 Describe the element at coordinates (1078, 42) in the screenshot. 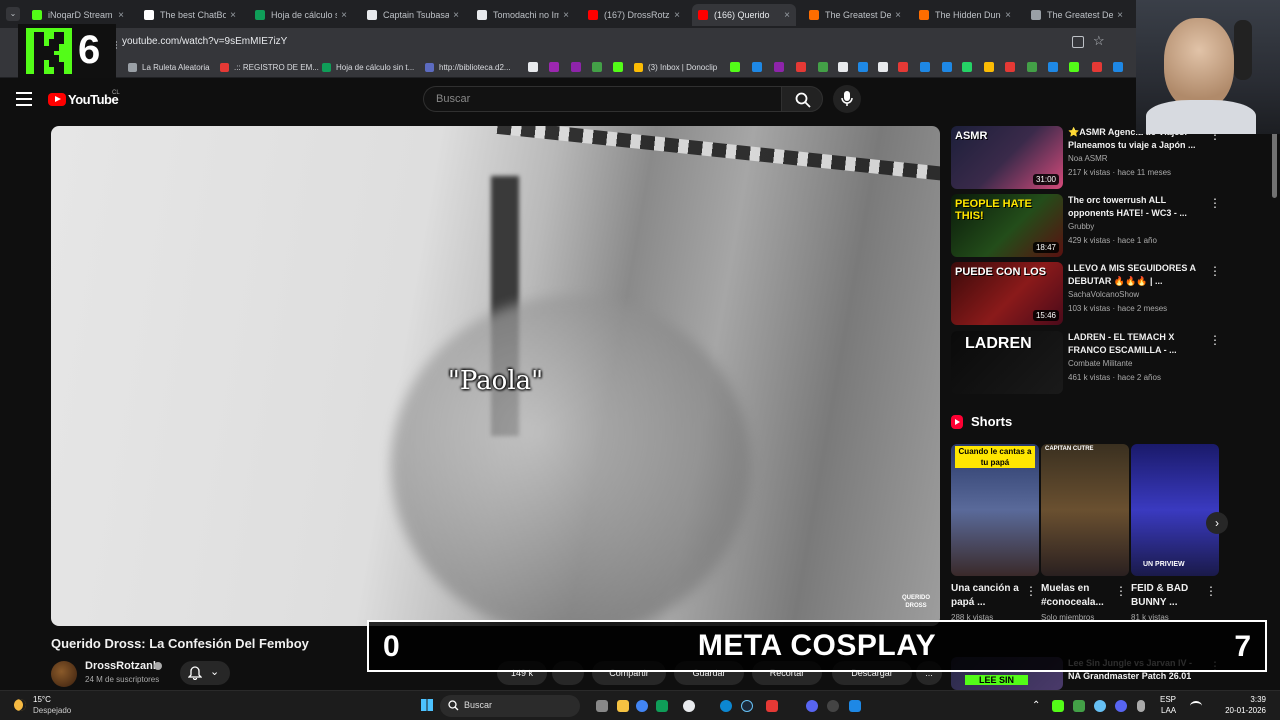

I see `install-app-icon` at that location.